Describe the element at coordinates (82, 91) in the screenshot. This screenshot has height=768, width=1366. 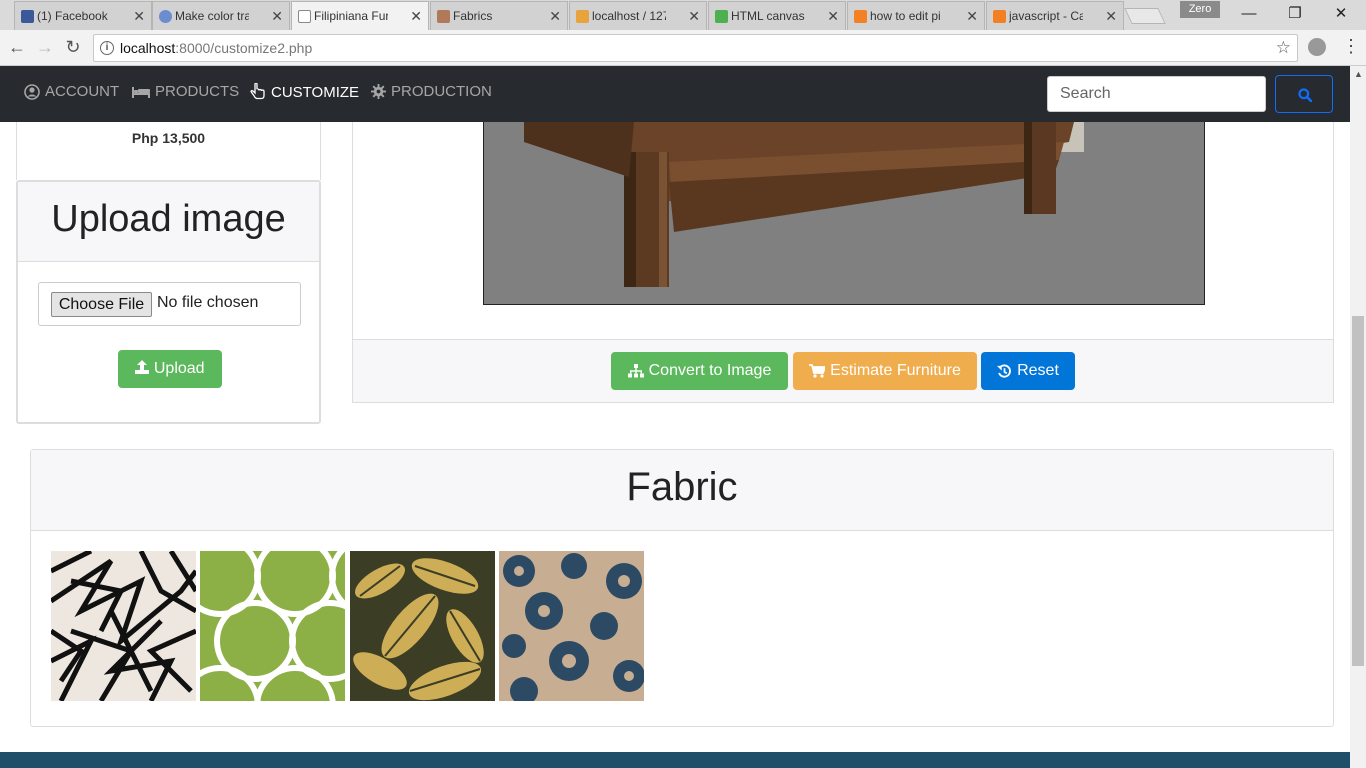
I see `nav-account-label: ACCOUNT` at that location.